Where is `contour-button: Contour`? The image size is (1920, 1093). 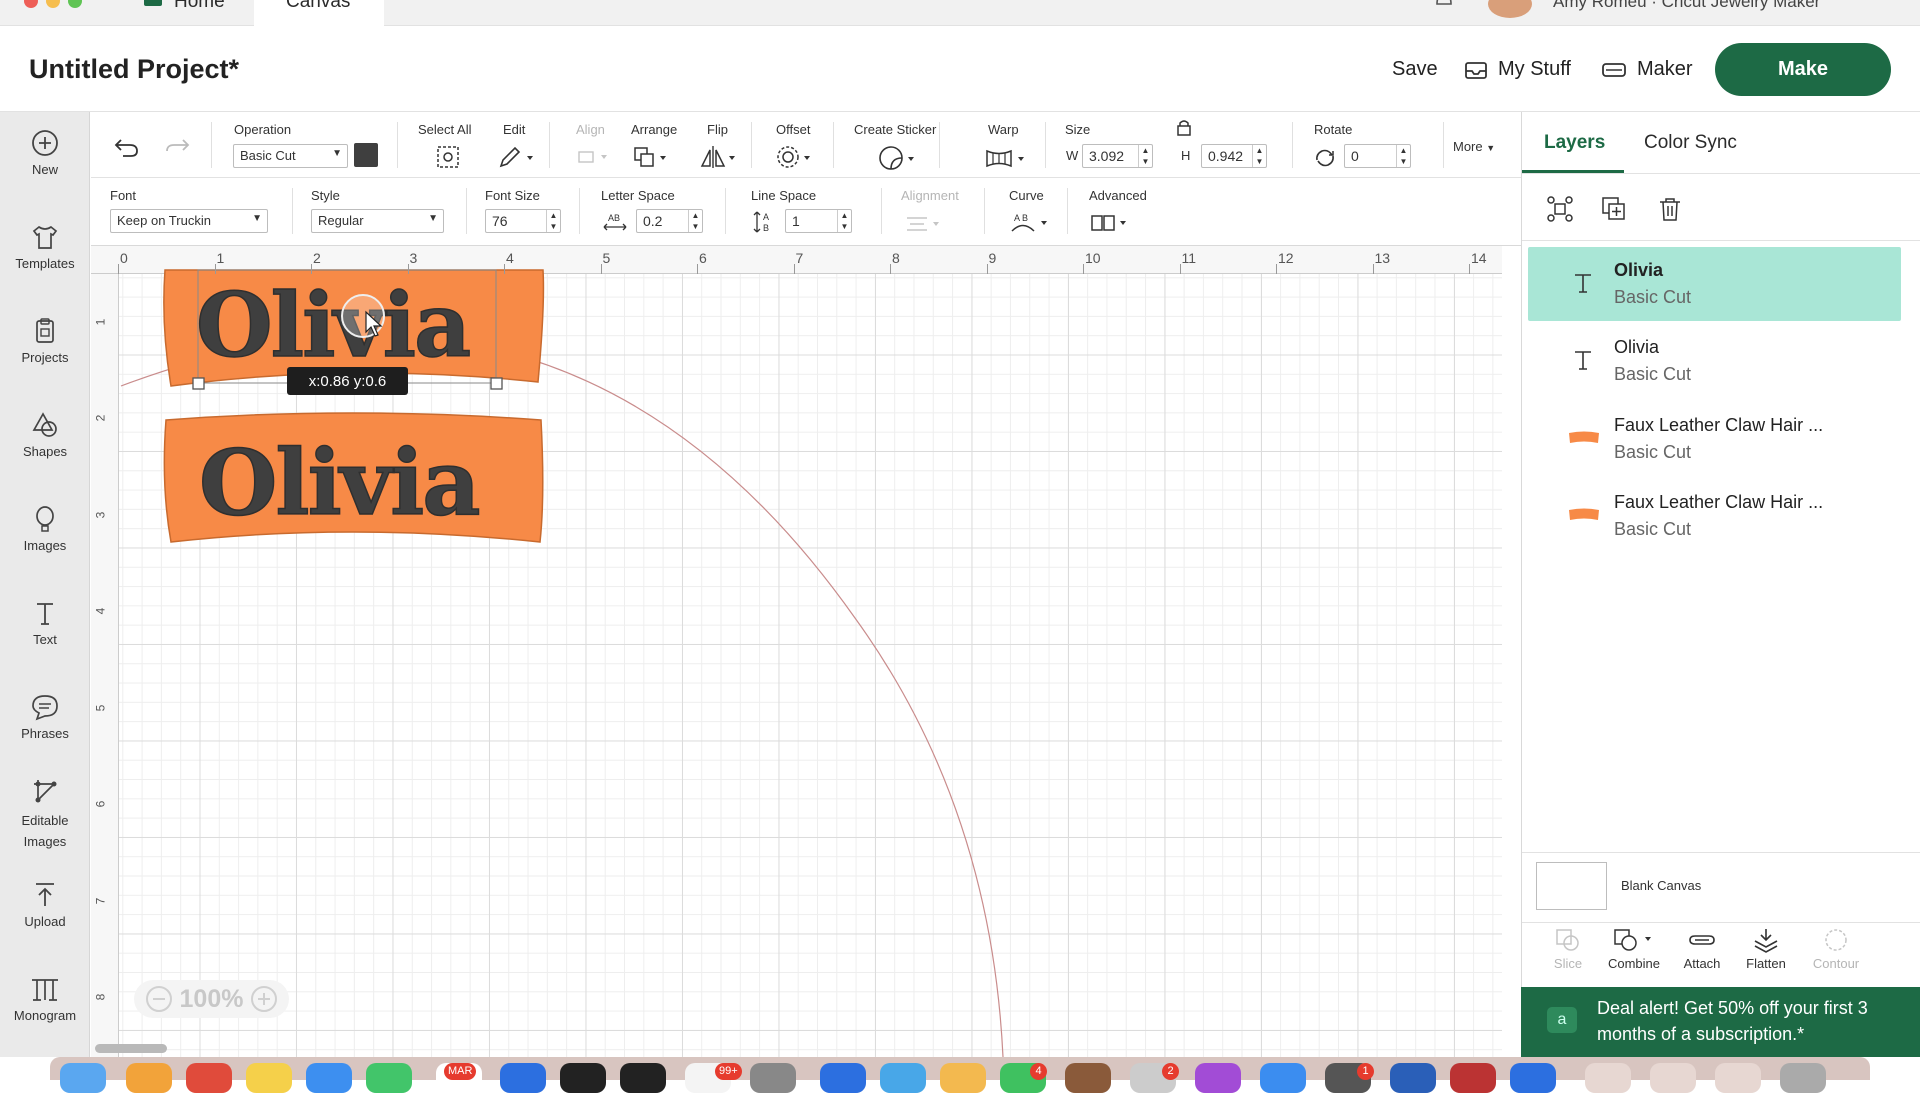
contour-button: Contour is located at coordinates (1836, 949).